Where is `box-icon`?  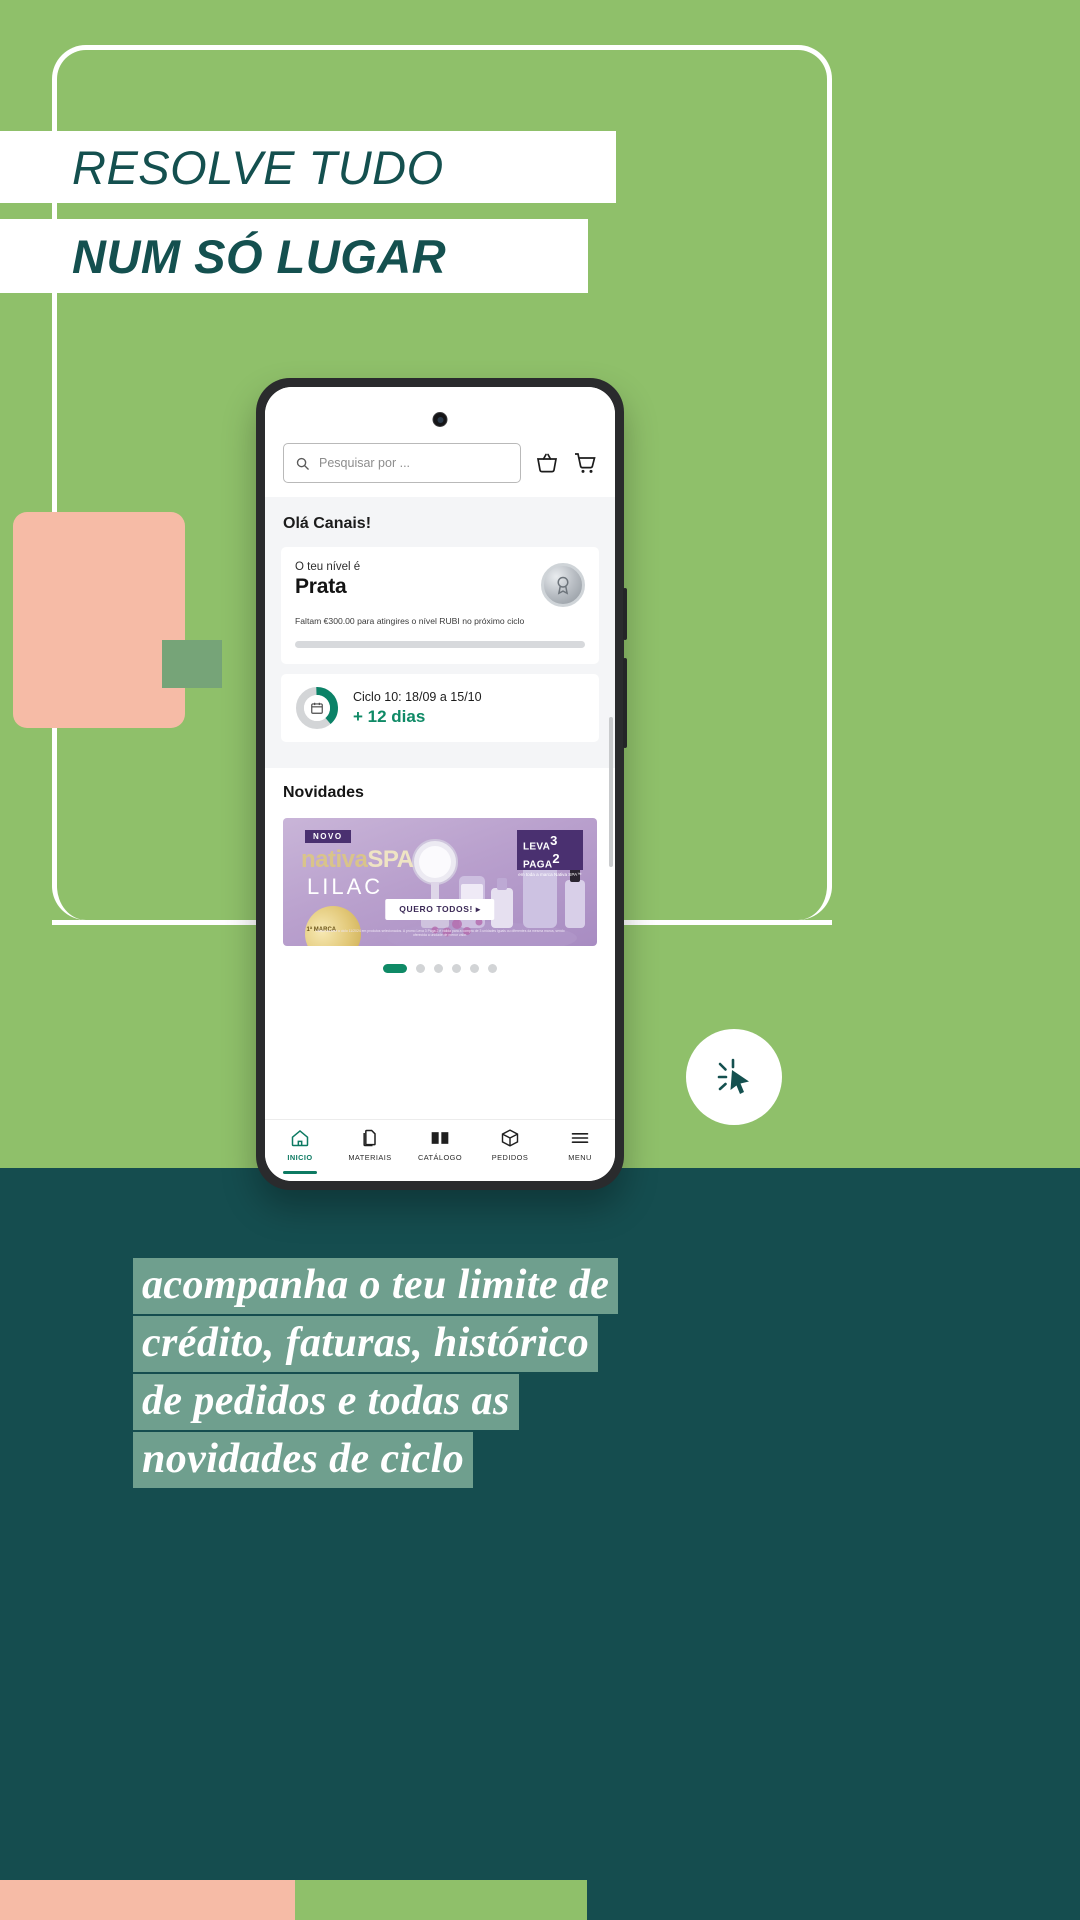
box-icon is located at coordinates (510, 1138).